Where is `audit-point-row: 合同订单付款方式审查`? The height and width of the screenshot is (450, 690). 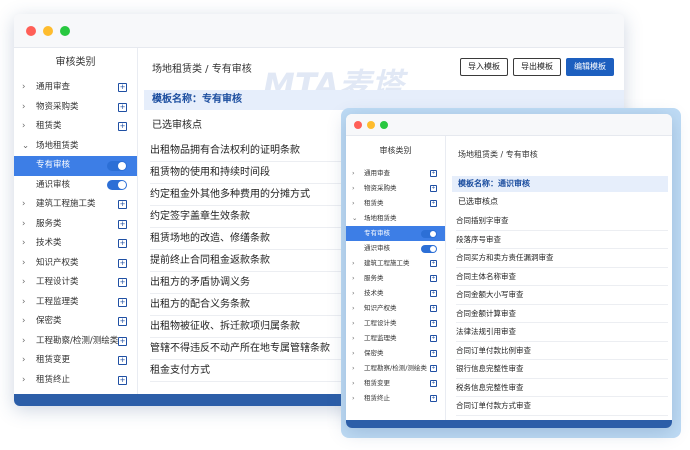 audit-point-row: 合同订单付款方式审查 is located at coordinates (562, 406).